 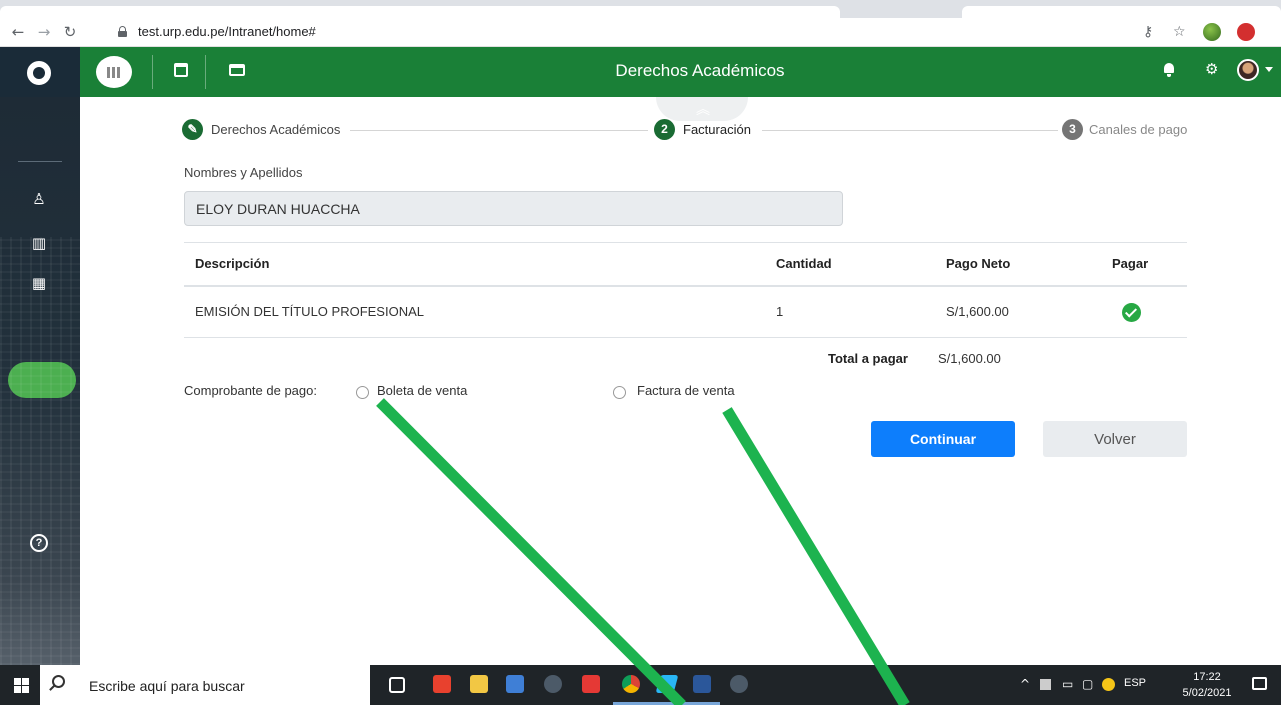 I want to click on search-icon, so click(x=58, y=681).